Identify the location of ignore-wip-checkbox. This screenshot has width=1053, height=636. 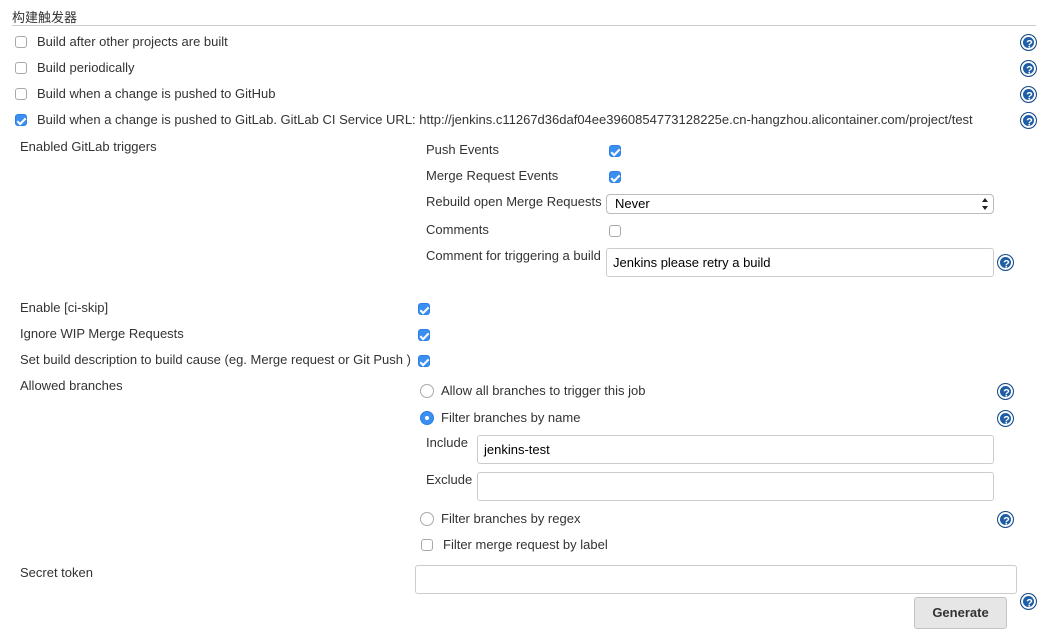
(424, 335).